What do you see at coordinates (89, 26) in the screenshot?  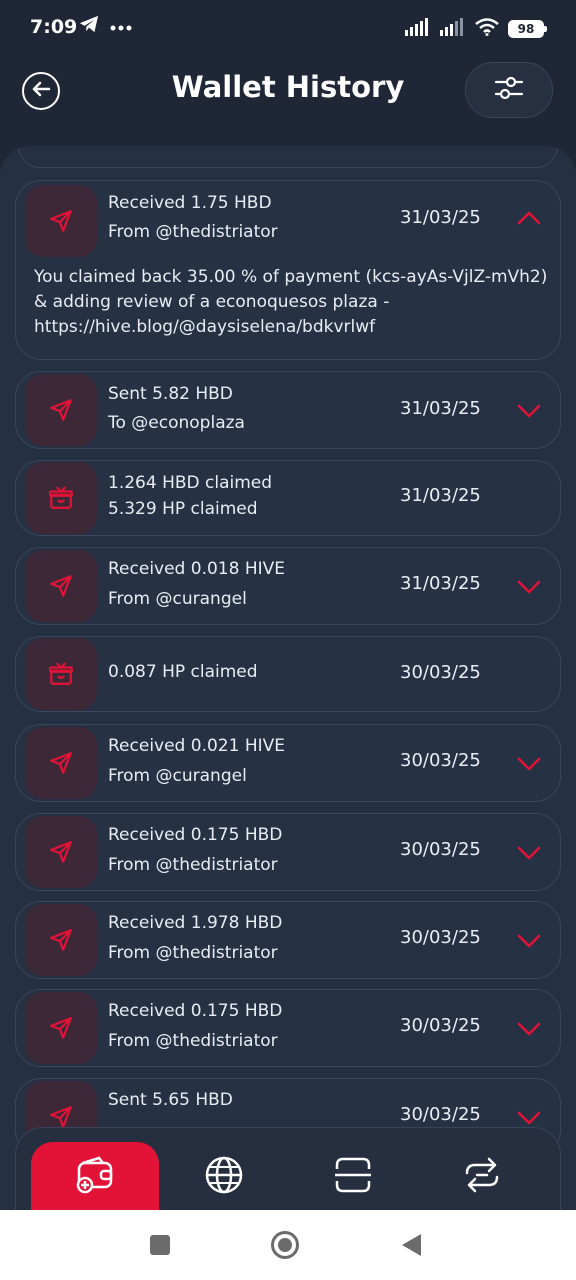 I see `telegram-icon` at bounding box center [89, 26].